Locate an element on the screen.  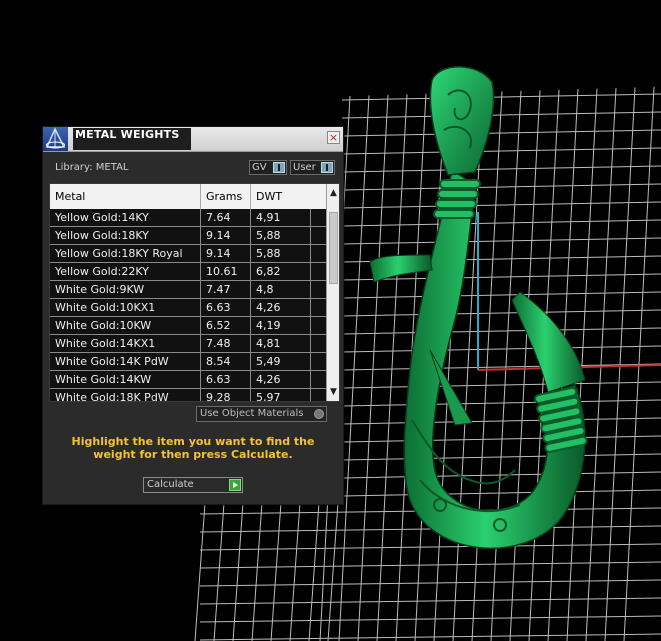
scroll-up-icon: ▲ is located at coordinates (333, 193).